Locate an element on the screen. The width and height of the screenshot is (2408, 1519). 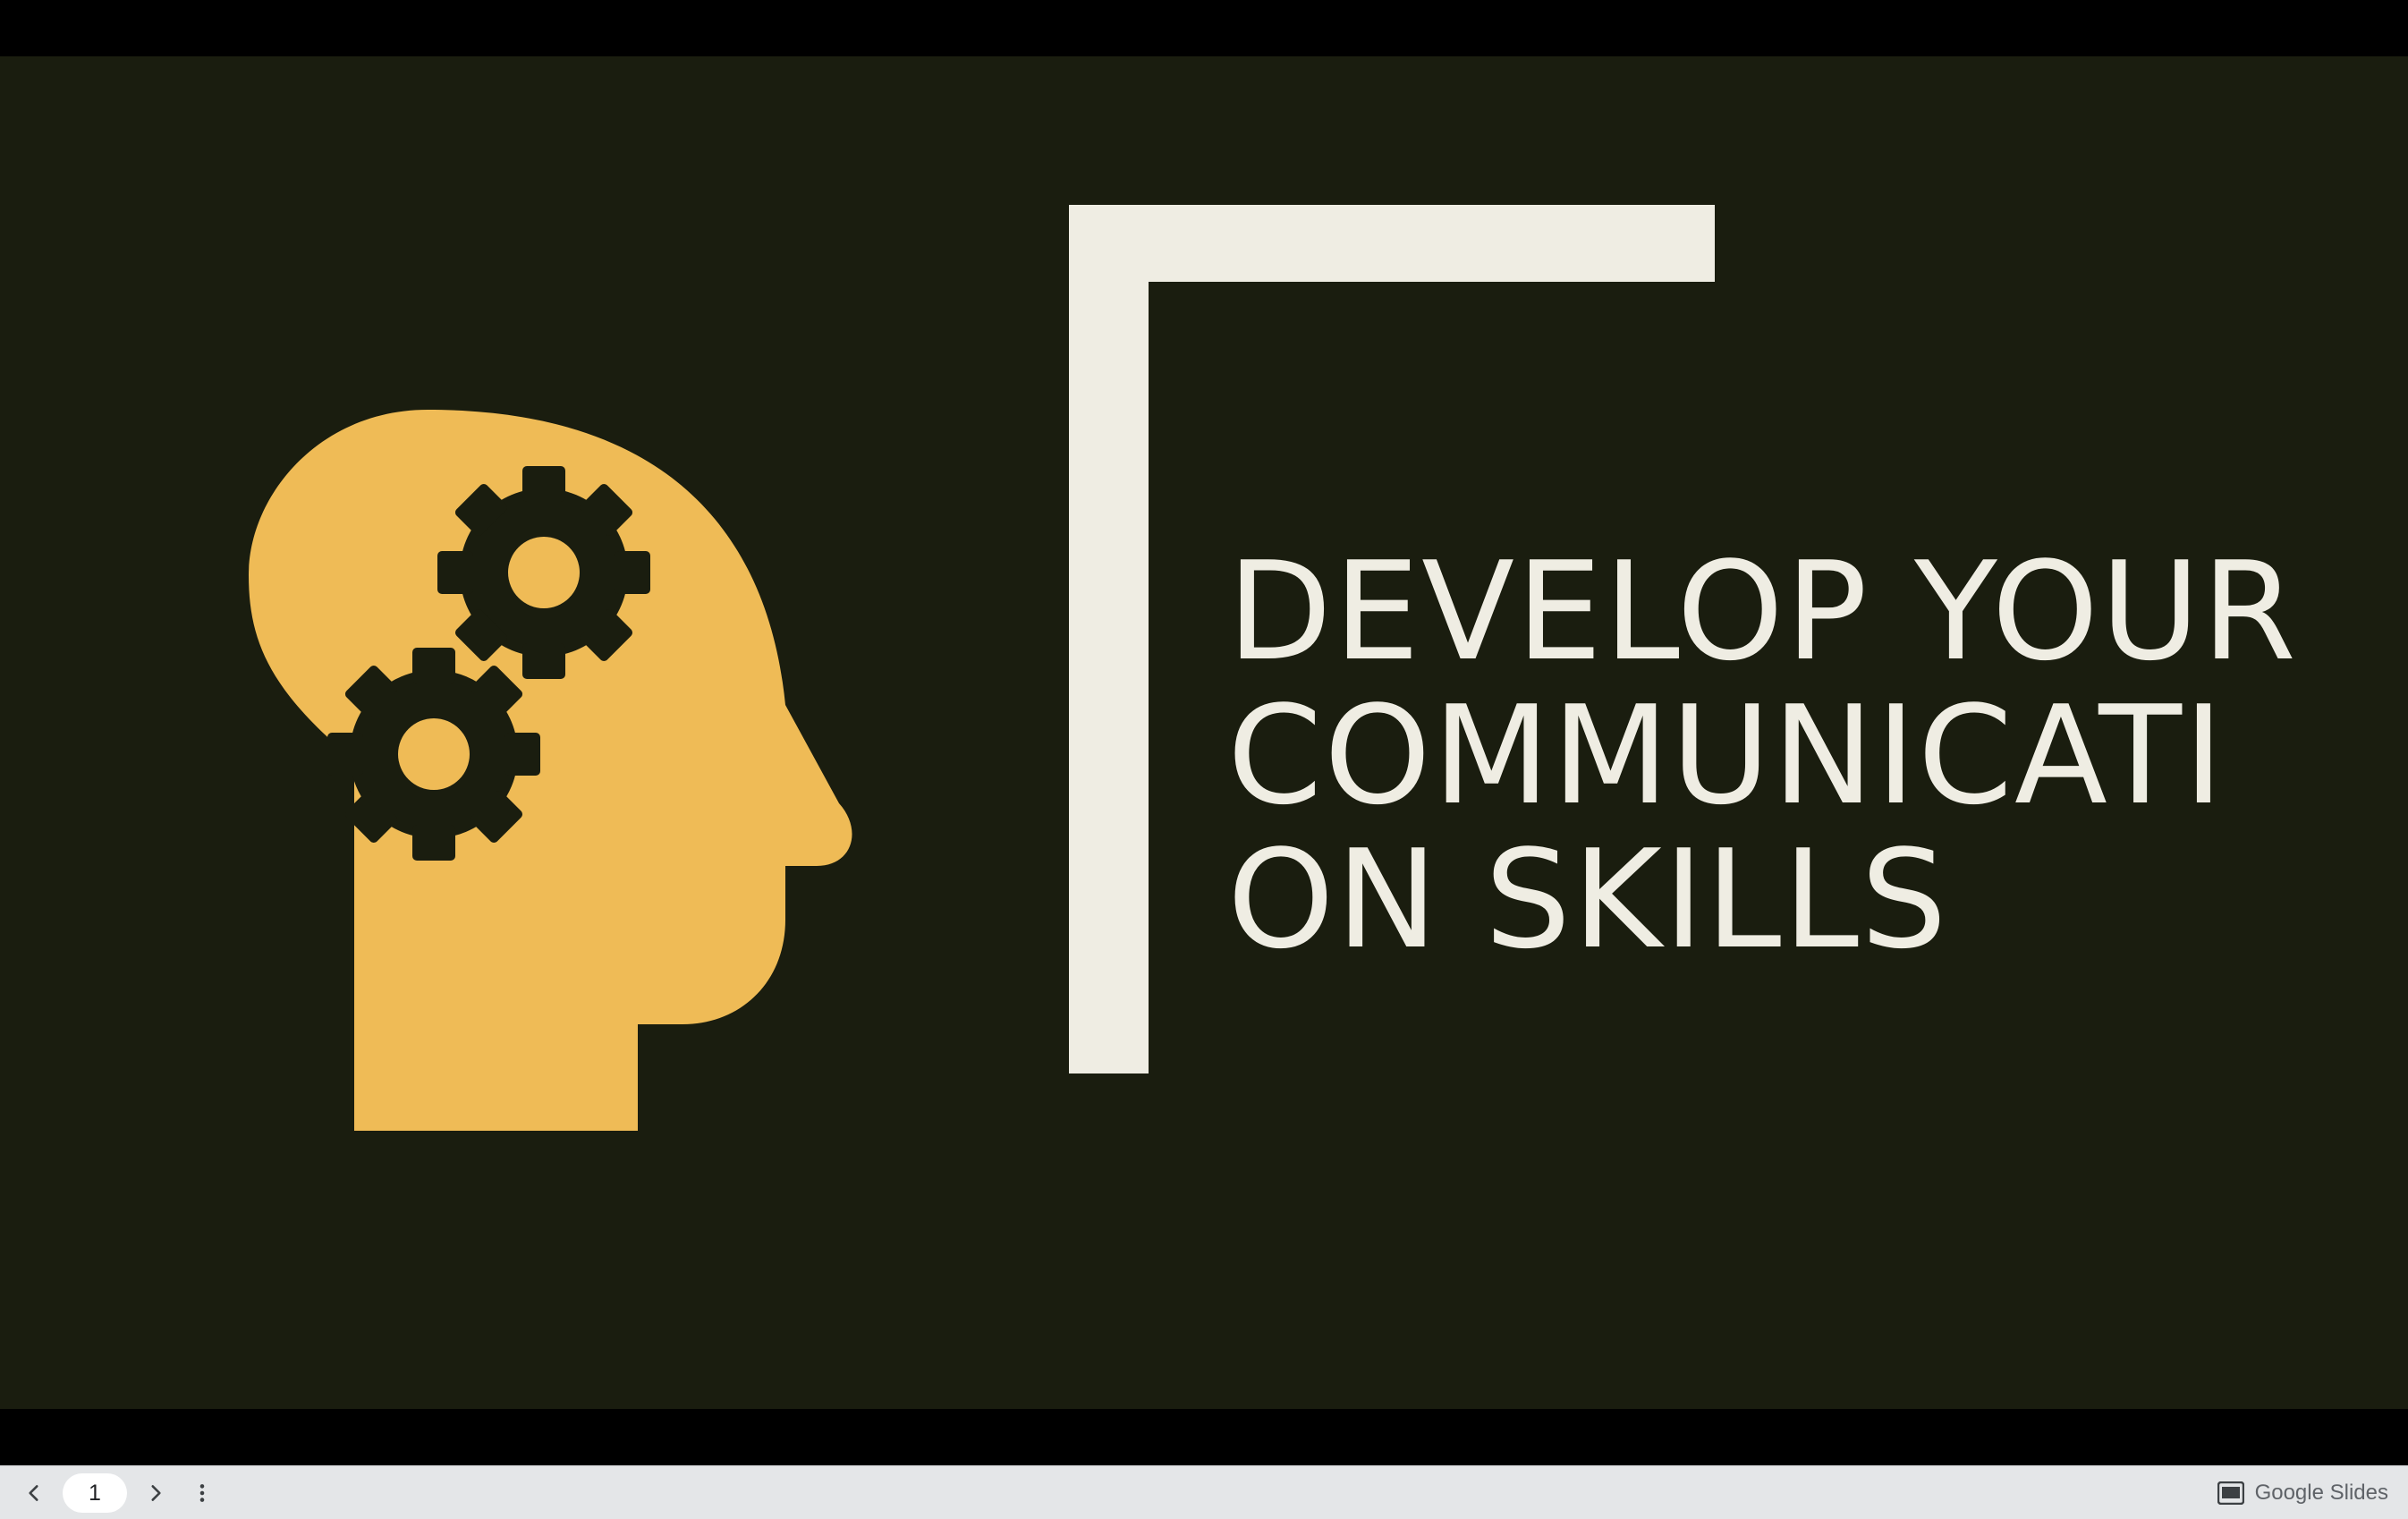
slide-number-input is located at coordinates (95, 1493).